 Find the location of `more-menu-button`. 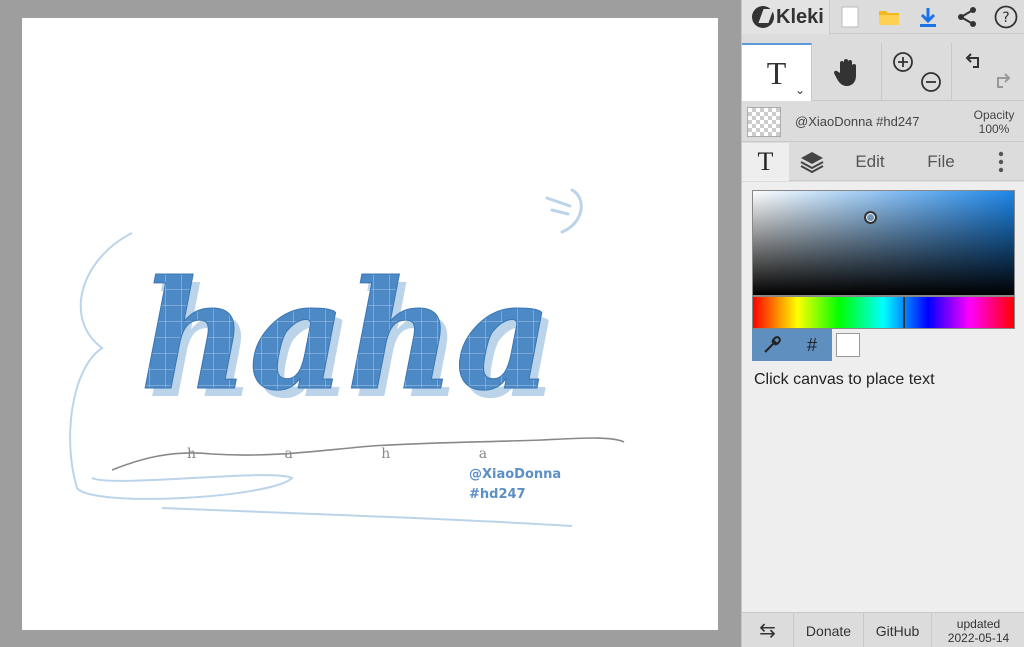

more-menu-button is located at coordinates (1000, 162).